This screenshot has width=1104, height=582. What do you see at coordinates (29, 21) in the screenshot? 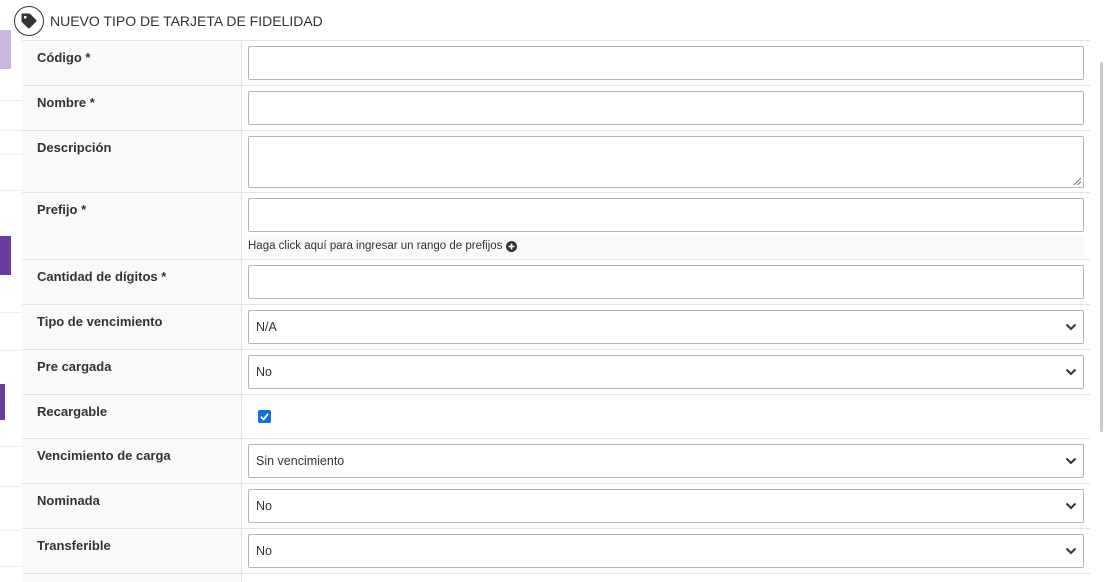
I see `tag-icon` at bounding box center [29, 21].